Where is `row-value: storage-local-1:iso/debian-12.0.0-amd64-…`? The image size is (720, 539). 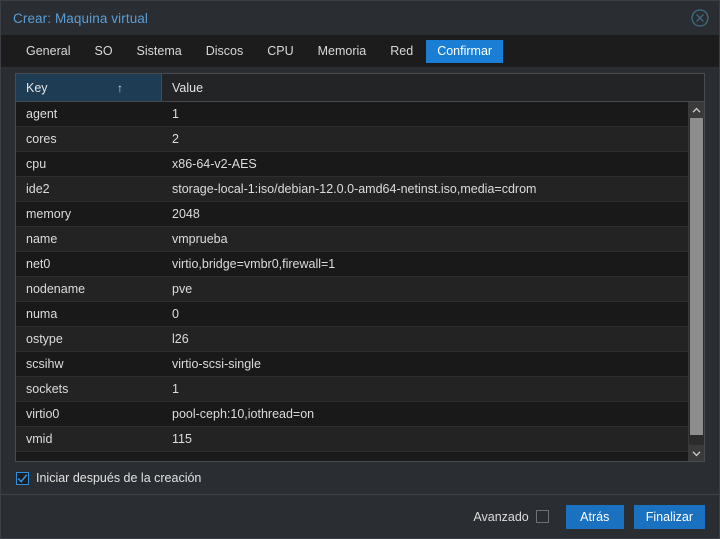
row-value: storage-local-1:iso/debian-12.0.0-amd64-… is located at coordinates (354, 189).